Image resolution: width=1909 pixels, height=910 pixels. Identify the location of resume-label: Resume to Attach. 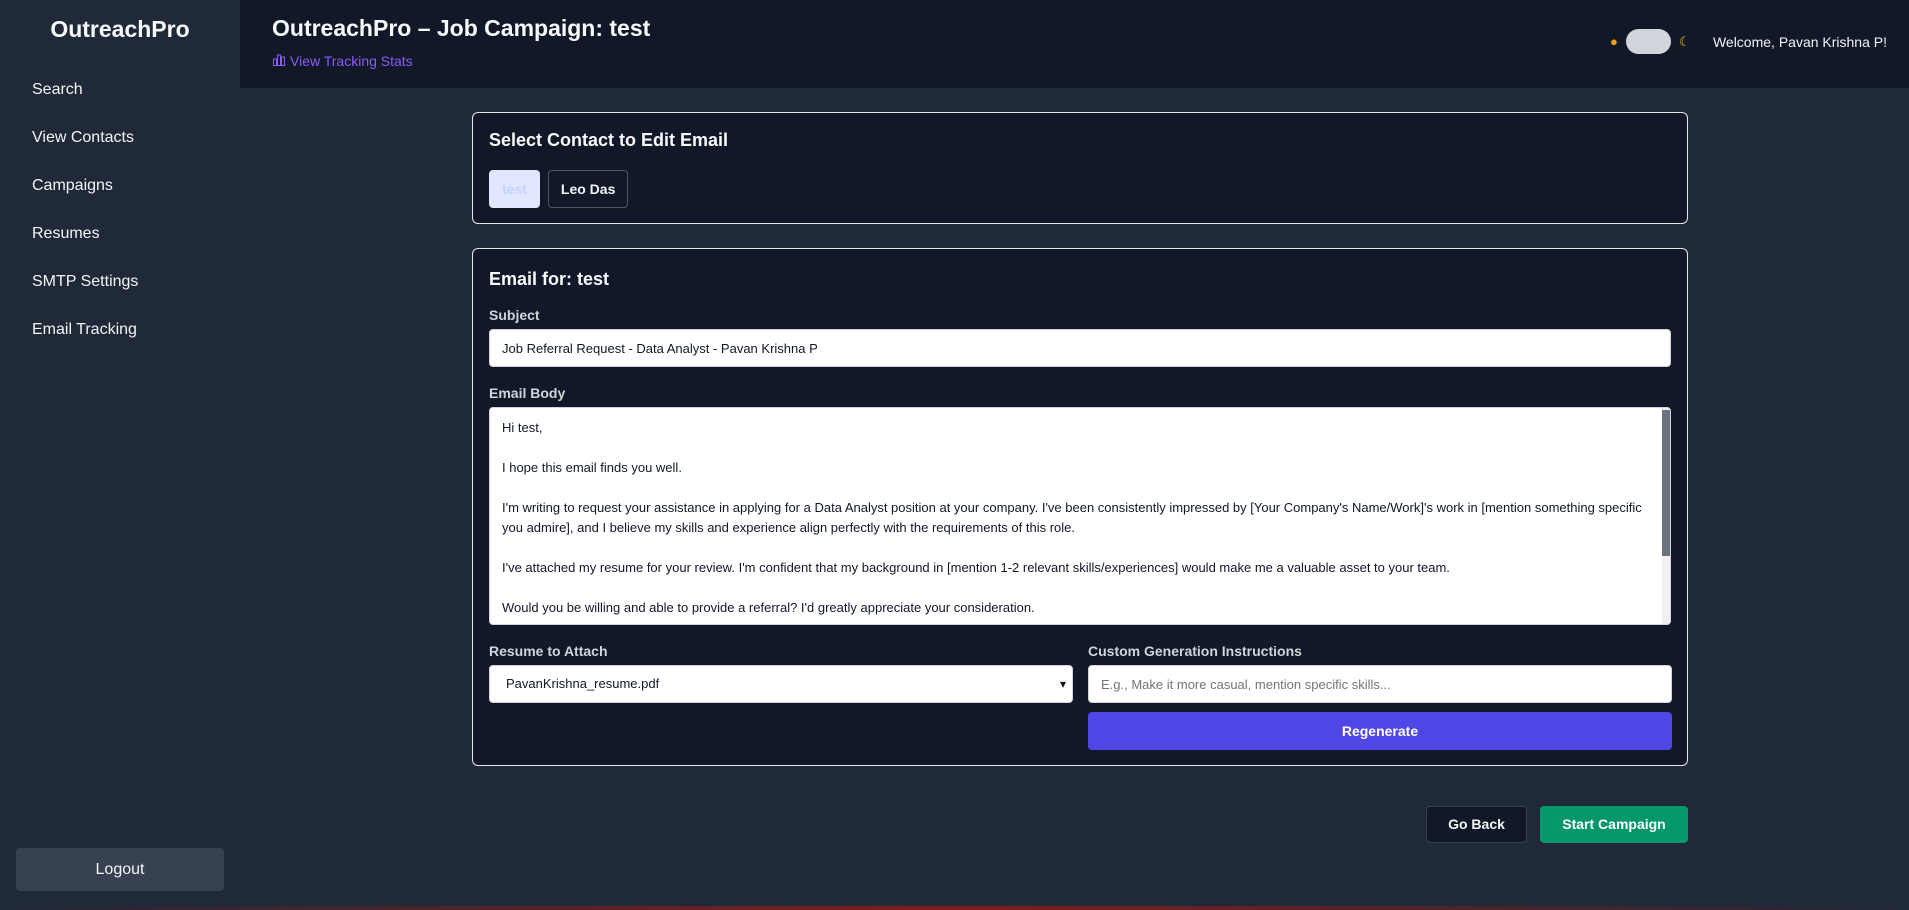
(548, 651).